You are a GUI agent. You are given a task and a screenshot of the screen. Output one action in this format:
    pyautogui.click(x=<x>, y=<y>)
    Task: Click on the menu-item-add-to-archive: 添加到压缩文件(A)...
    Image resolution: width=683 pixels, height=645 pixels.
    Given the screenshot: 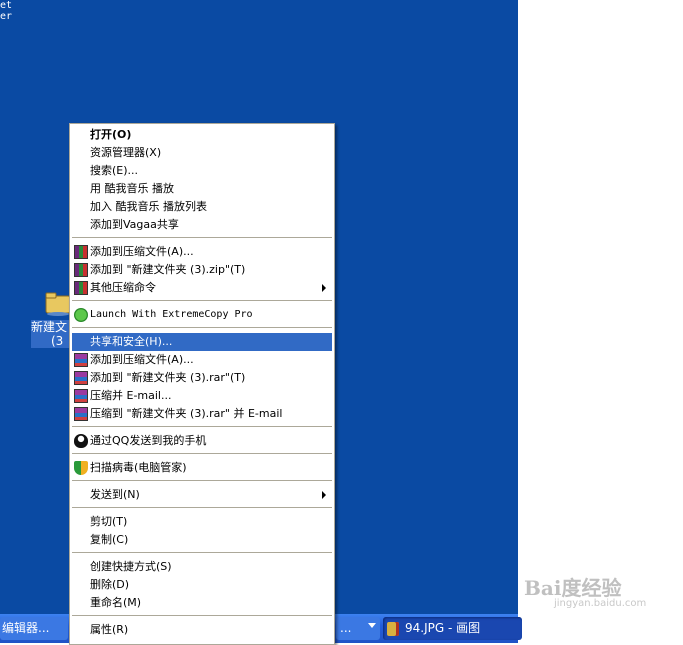 What is the action you would take?
    pyautogui.click(x=202, y=252)
    